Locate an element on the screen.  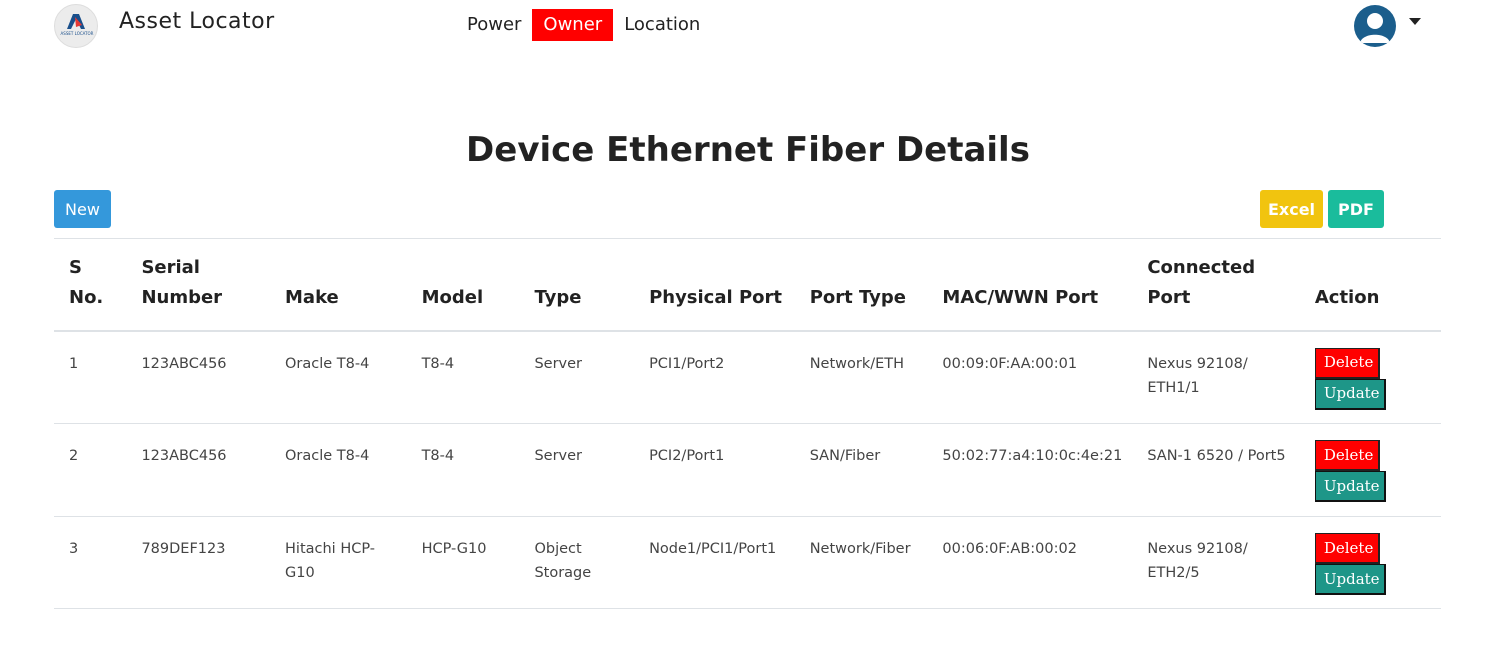
cell-sno: 1 is located at coordinates (90, 377).